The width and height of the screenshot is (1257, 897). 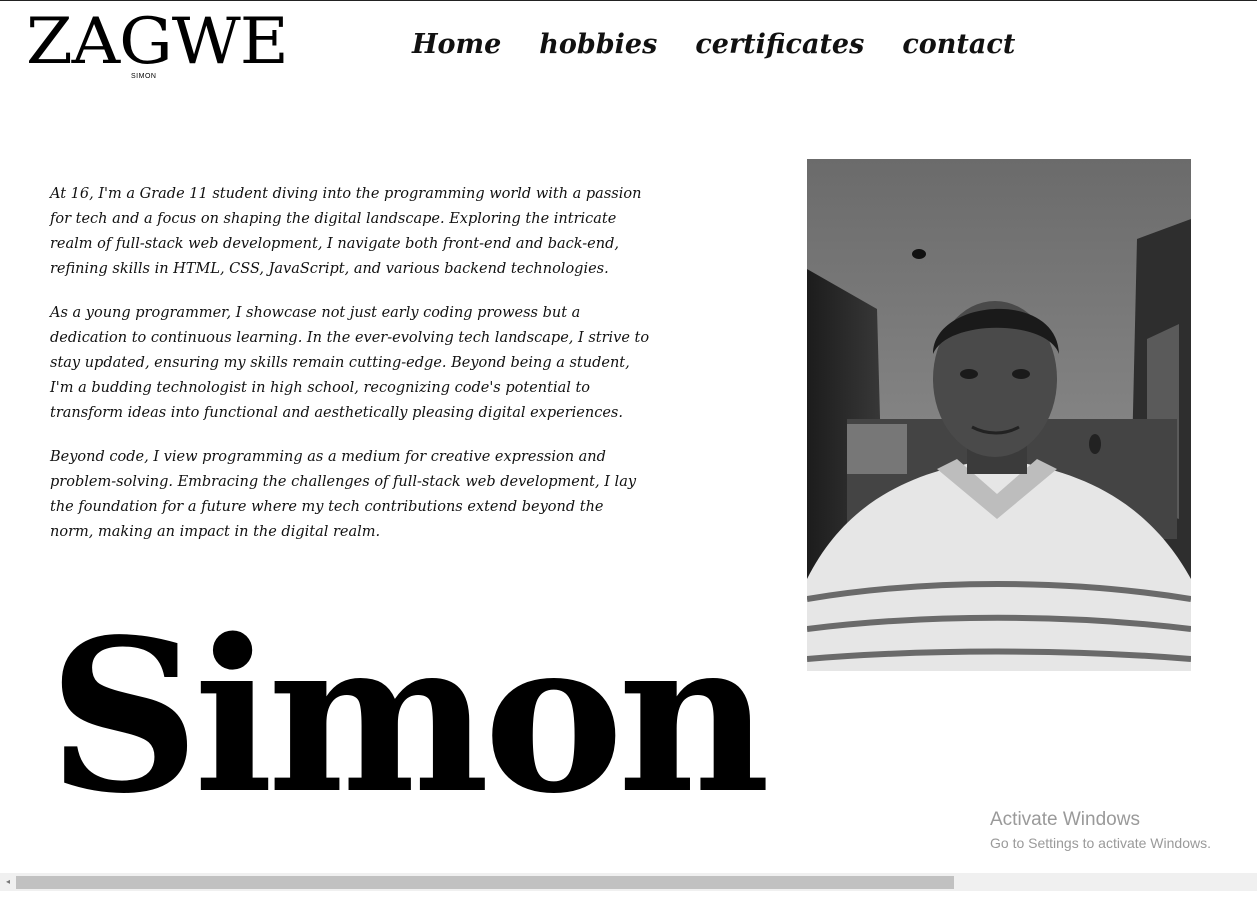 I want to click on scrollbar-thumb, so click(x=485, y=882).